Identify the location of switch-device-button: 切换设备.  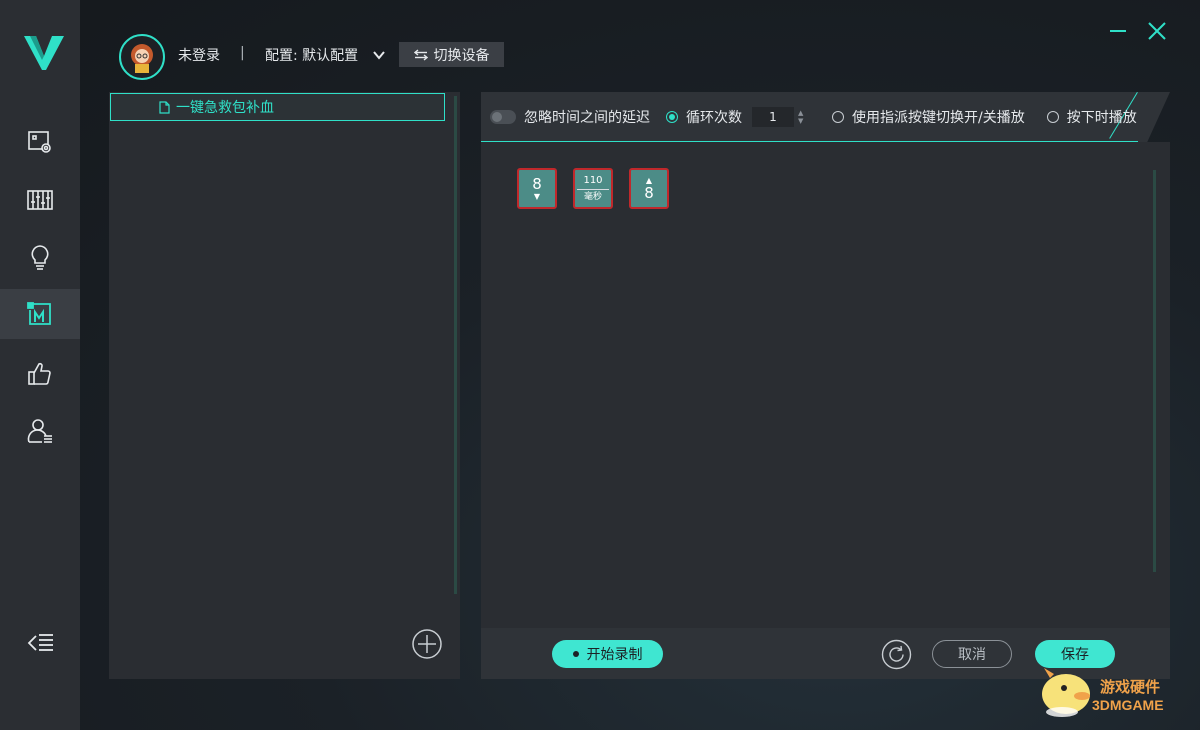
(451, 54).